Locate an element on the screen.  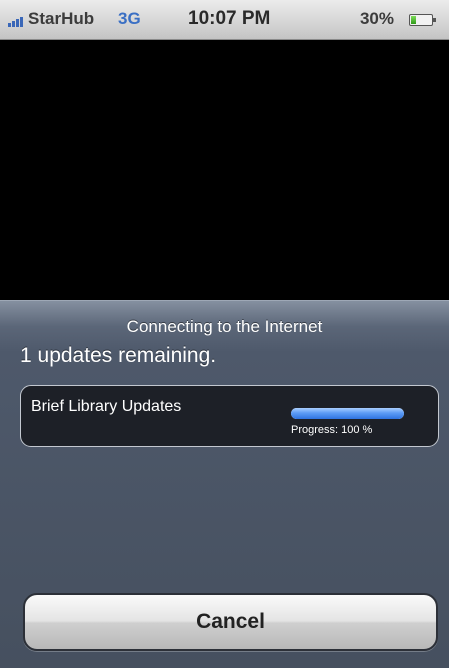
progress-bar-fill is located at coordinates (347, 413).